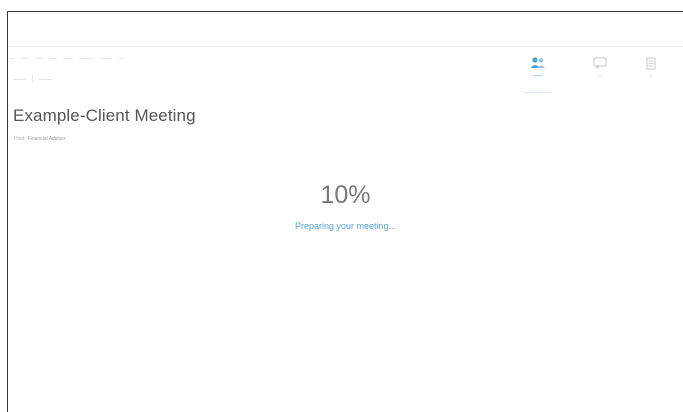 This screenshot has width=683, height=412. Describe the element at coordinates (651, 71) in the screenshot. I see `notes-button: ▁` at that location.